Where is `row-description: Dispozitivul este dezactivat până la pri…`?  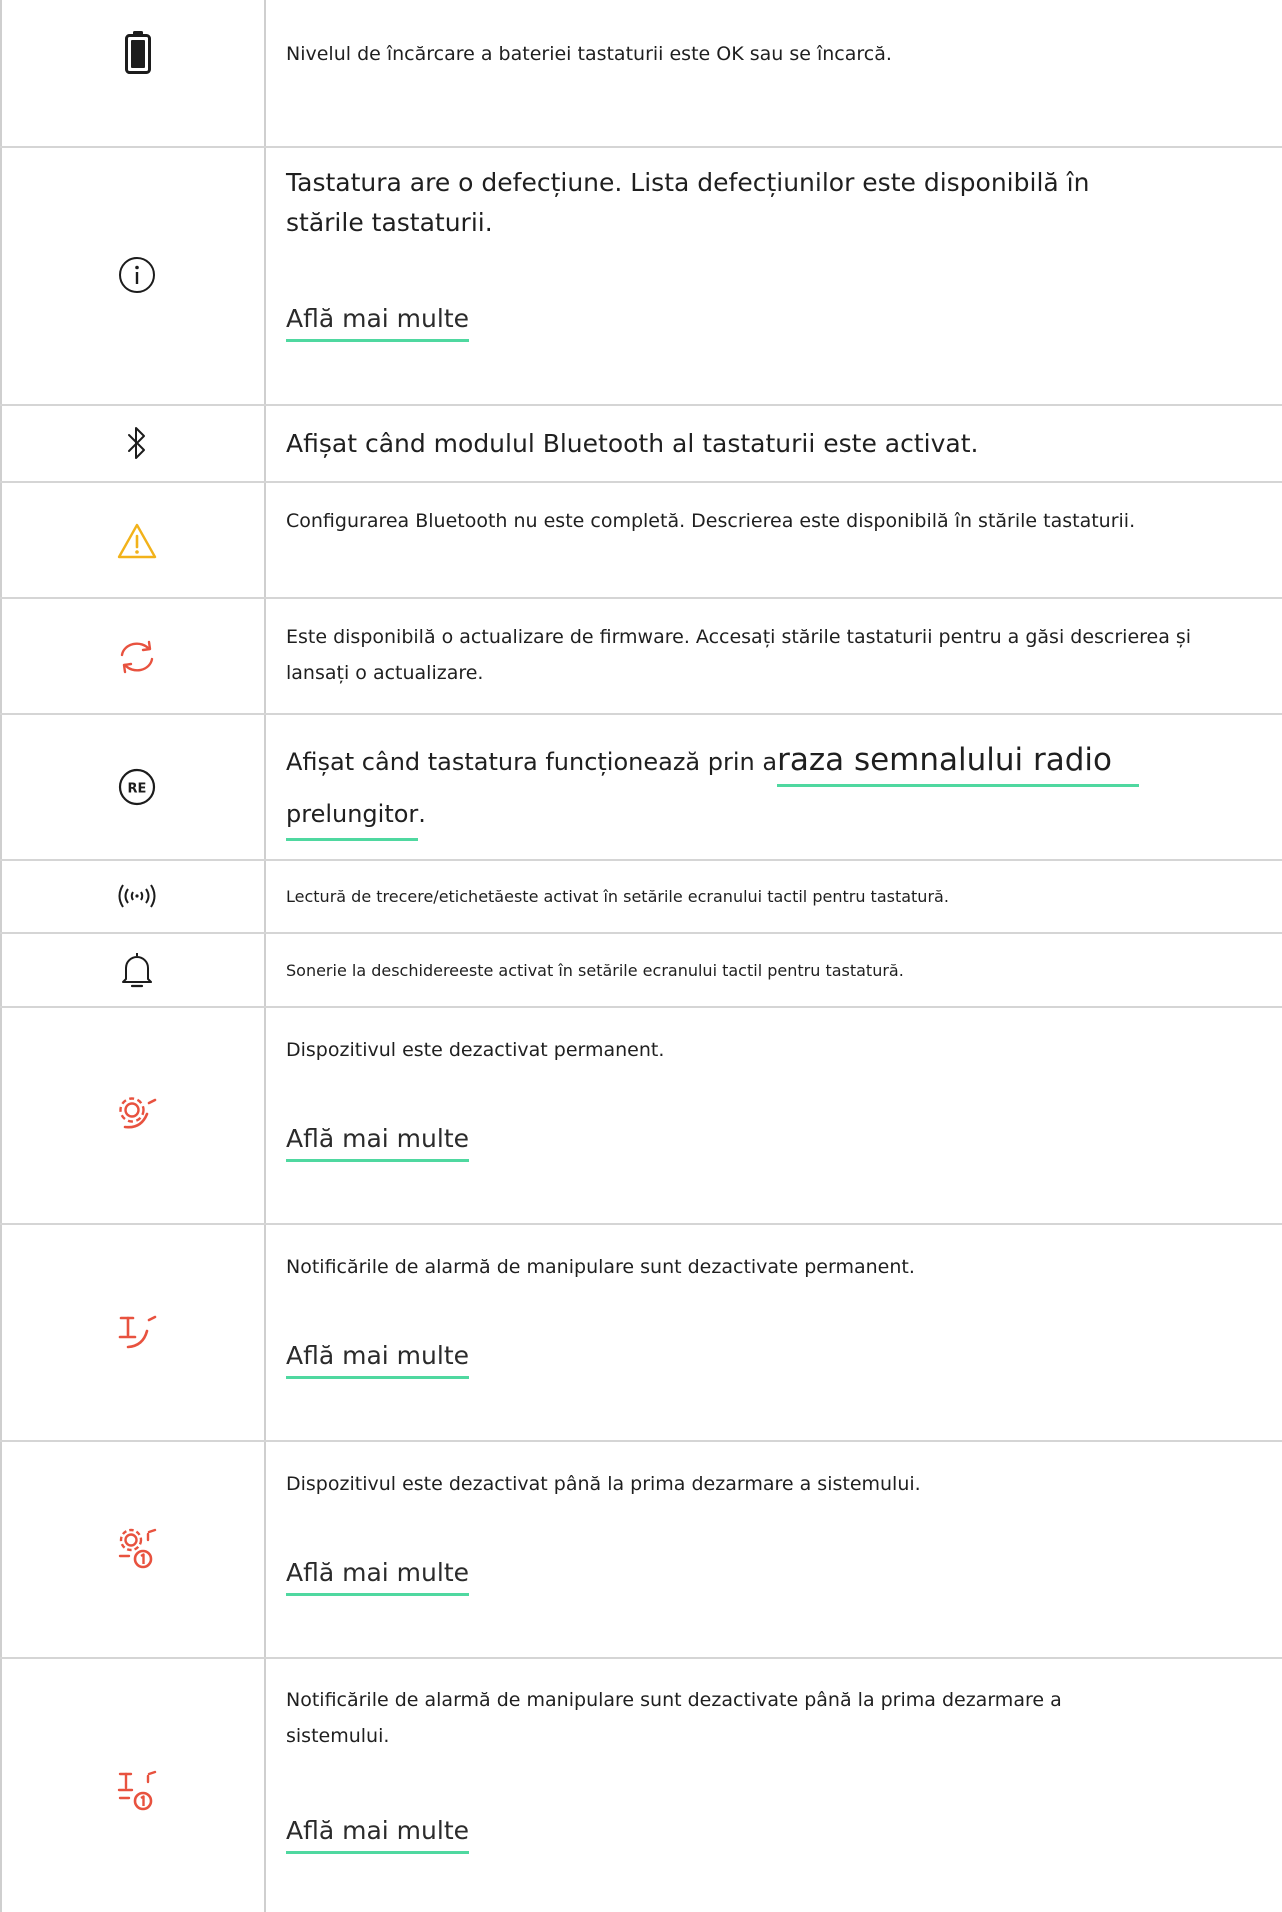
row-description: Dispozitivul este dezactivat până la pri… is located at coordinates (603, 1484).